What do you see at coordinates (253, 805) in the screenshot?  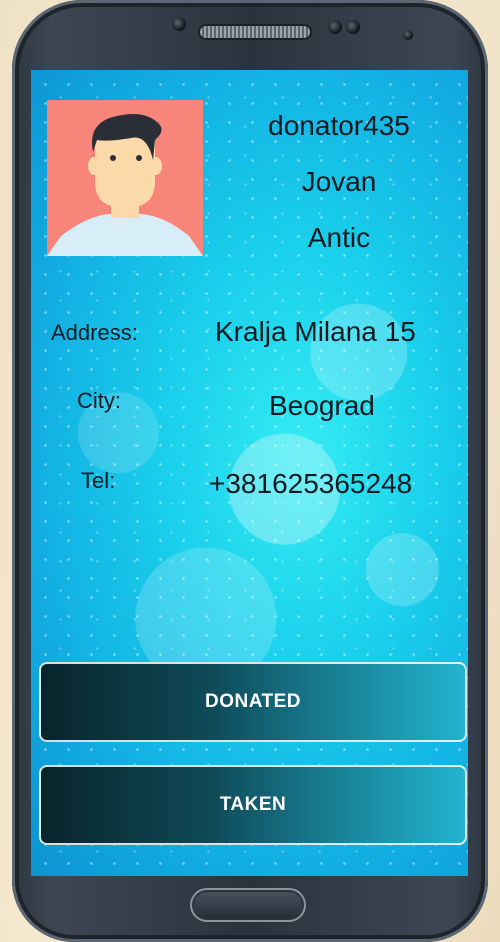 I see `taken-button: TAKEN` at bounding box center [253, 805].